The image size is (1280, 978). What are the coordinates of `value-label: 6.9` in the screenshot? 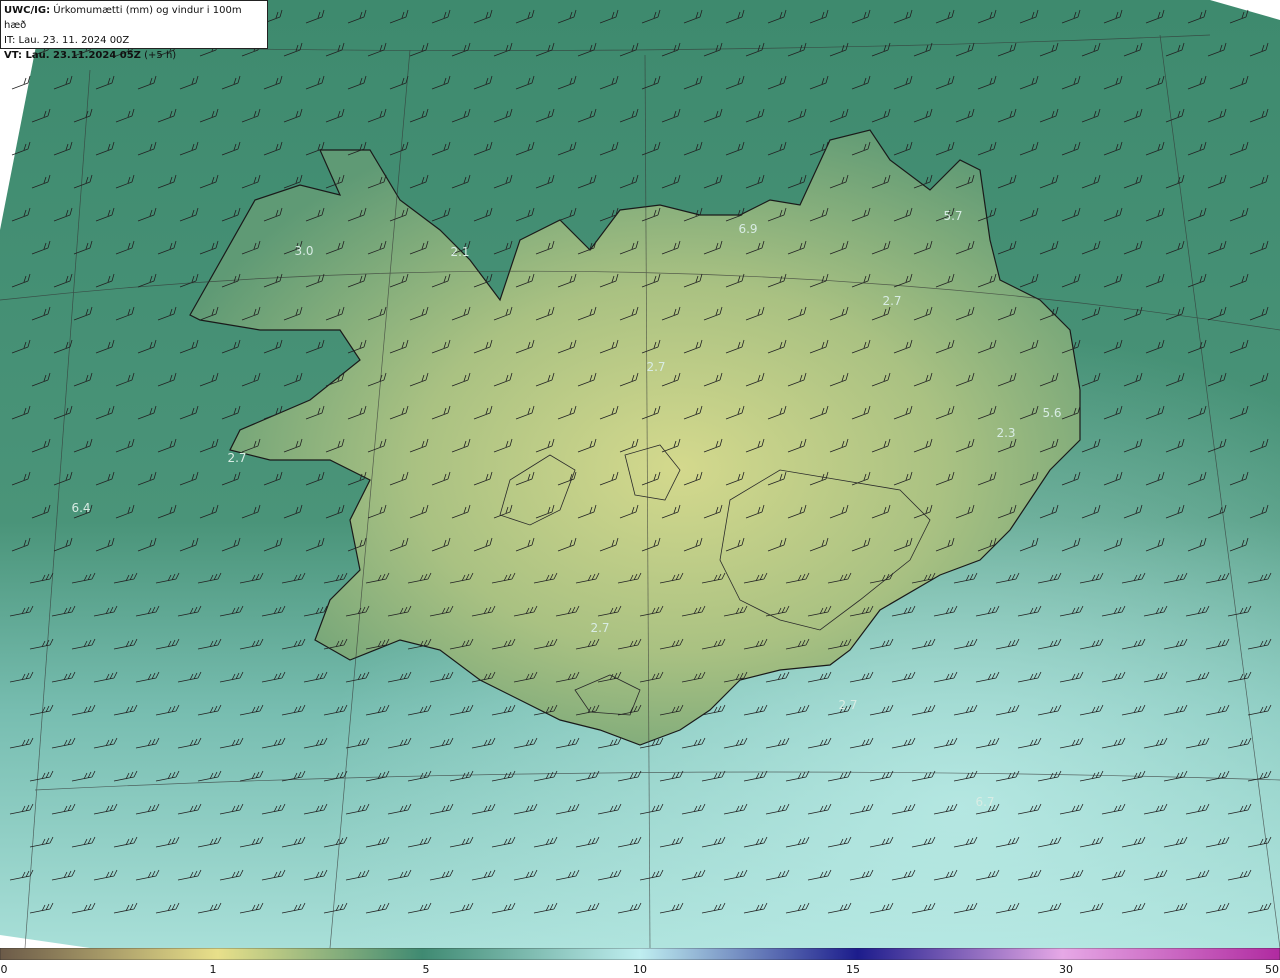 It's located at (748, 229).